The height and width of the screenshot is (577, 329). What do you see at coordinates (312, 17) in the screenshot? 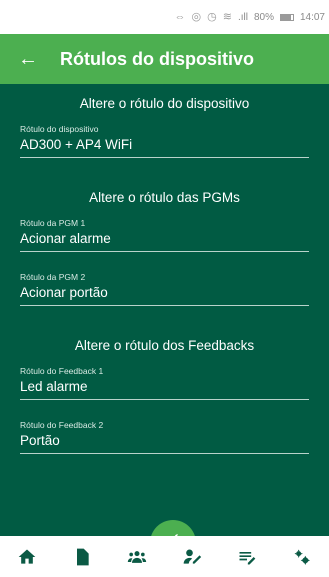
I see `clock: 14:07` at bounding box center [312, 17].